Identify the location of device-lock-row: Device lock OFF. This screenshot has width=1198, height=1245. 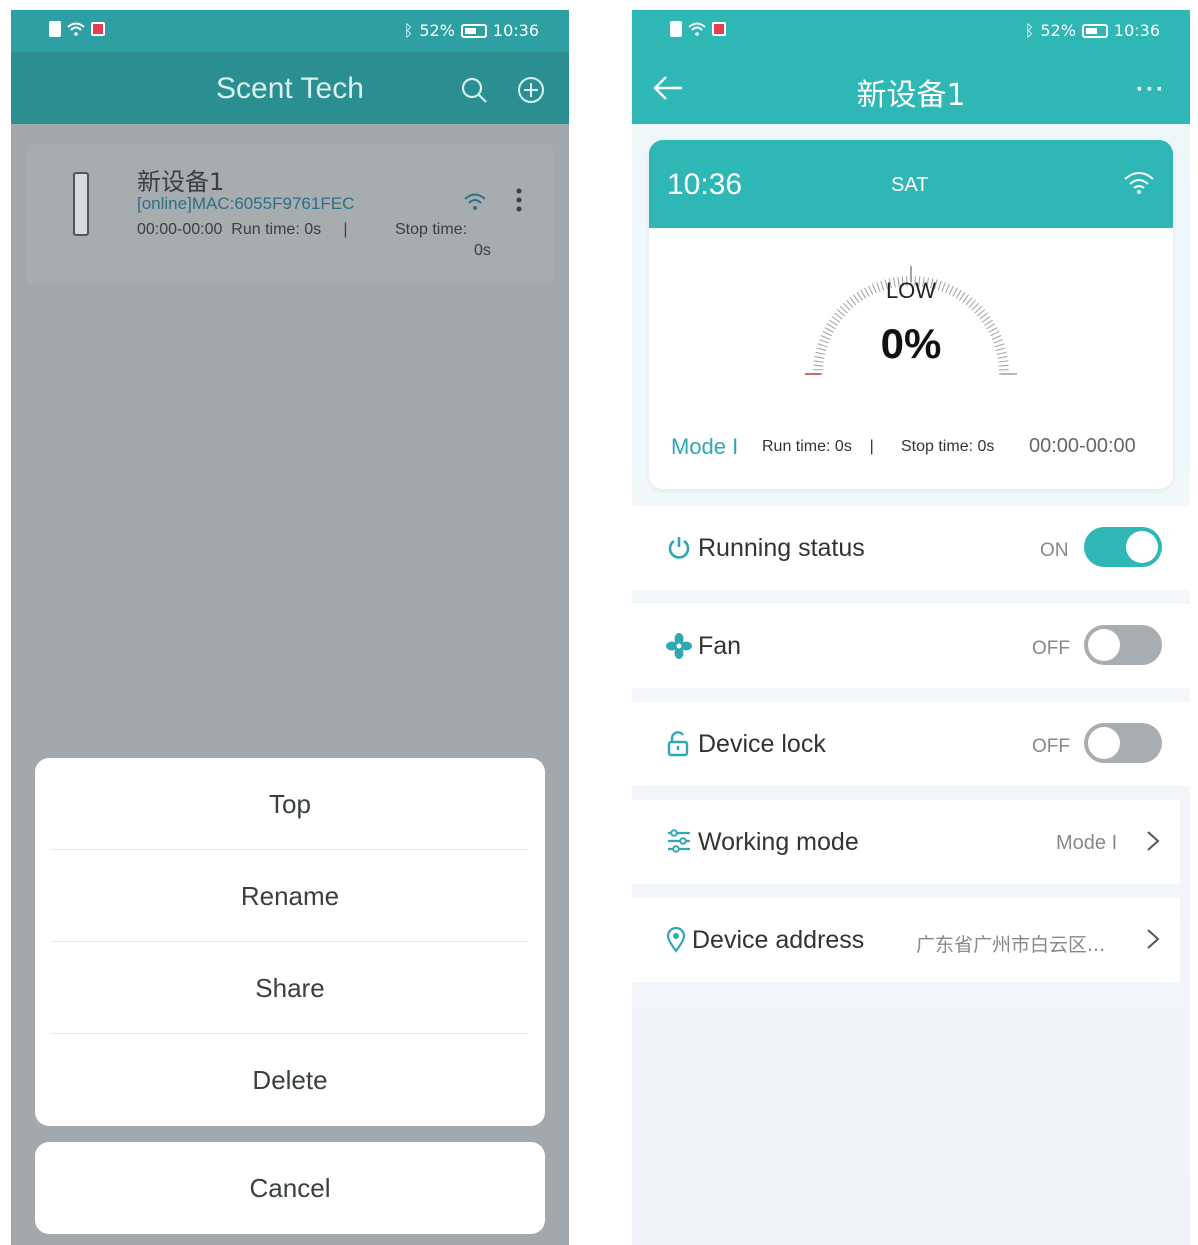
(911, 744).